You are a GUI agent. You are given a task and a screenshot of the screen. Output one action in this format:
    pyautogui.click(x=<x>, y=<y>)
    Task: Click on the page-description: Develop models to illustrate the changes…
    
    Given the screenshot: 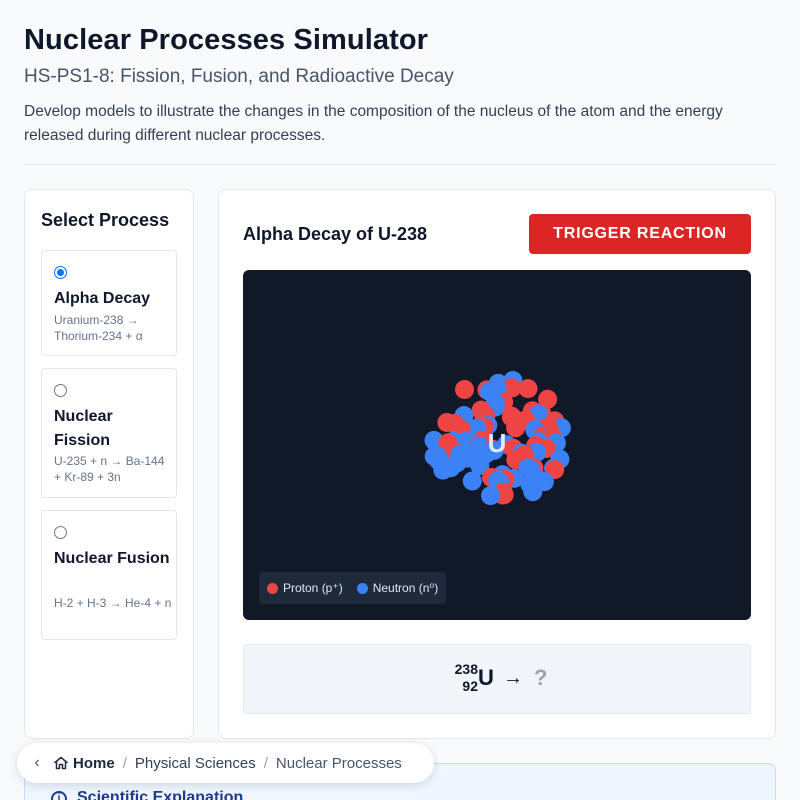 What is the action you would take?
    pyautogui.click(x=373, y=123)
    